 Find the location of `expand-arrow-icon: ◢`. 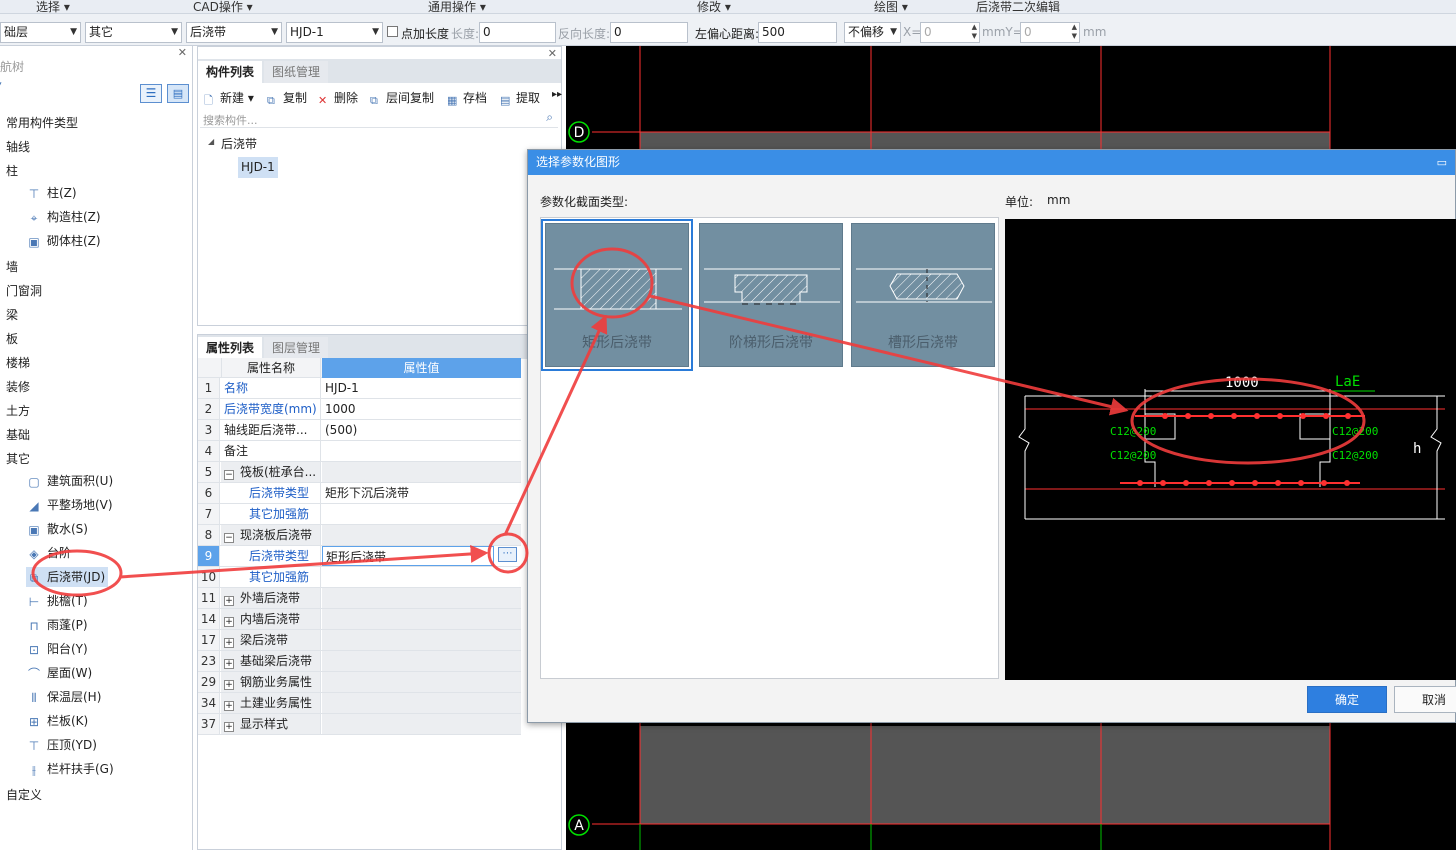

expand-arrow-icon: ◢ is located at coordinates (211, 141).